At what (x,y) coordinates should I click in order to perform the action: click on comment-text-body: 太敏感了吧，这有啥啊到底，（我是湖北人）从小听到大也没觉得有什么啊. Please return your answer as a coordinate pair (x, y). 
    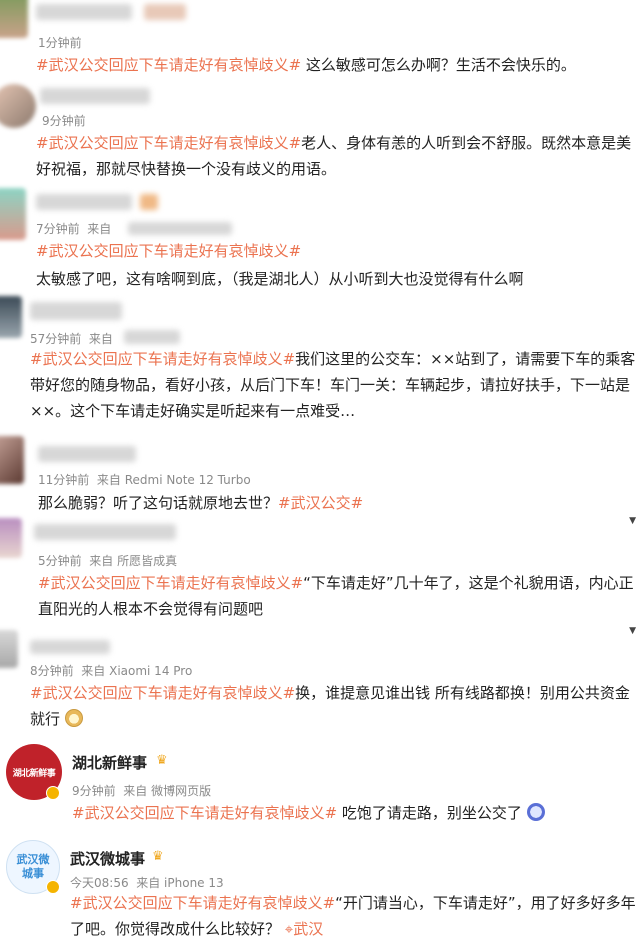
    Looking at the image, I should click on (280, 279).